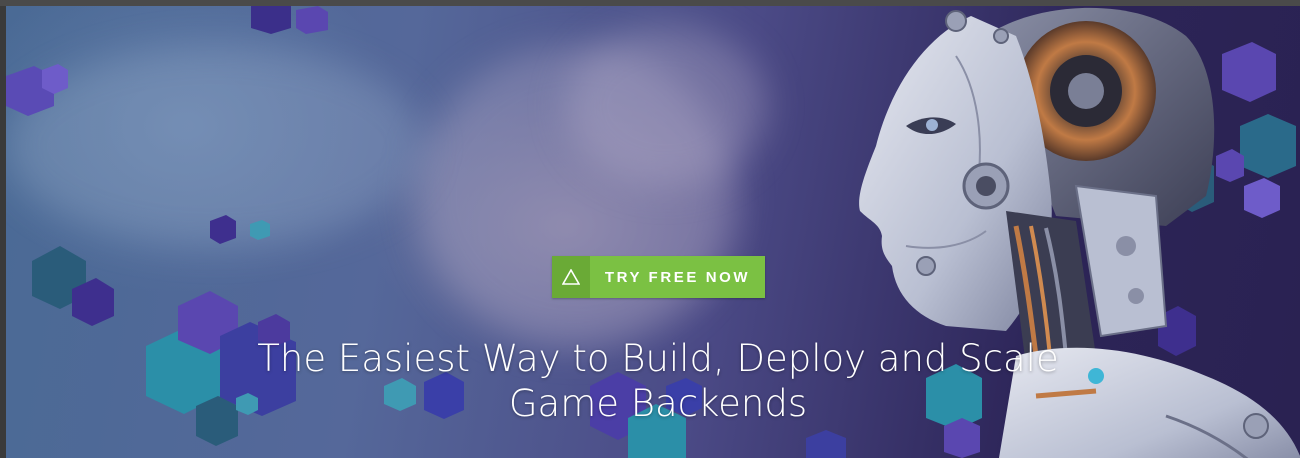 This screenshot has height=458, width=1300. Describe the element at coordinates (37, 90) in the screenshot. I see `cube-cluster-left` at that location.